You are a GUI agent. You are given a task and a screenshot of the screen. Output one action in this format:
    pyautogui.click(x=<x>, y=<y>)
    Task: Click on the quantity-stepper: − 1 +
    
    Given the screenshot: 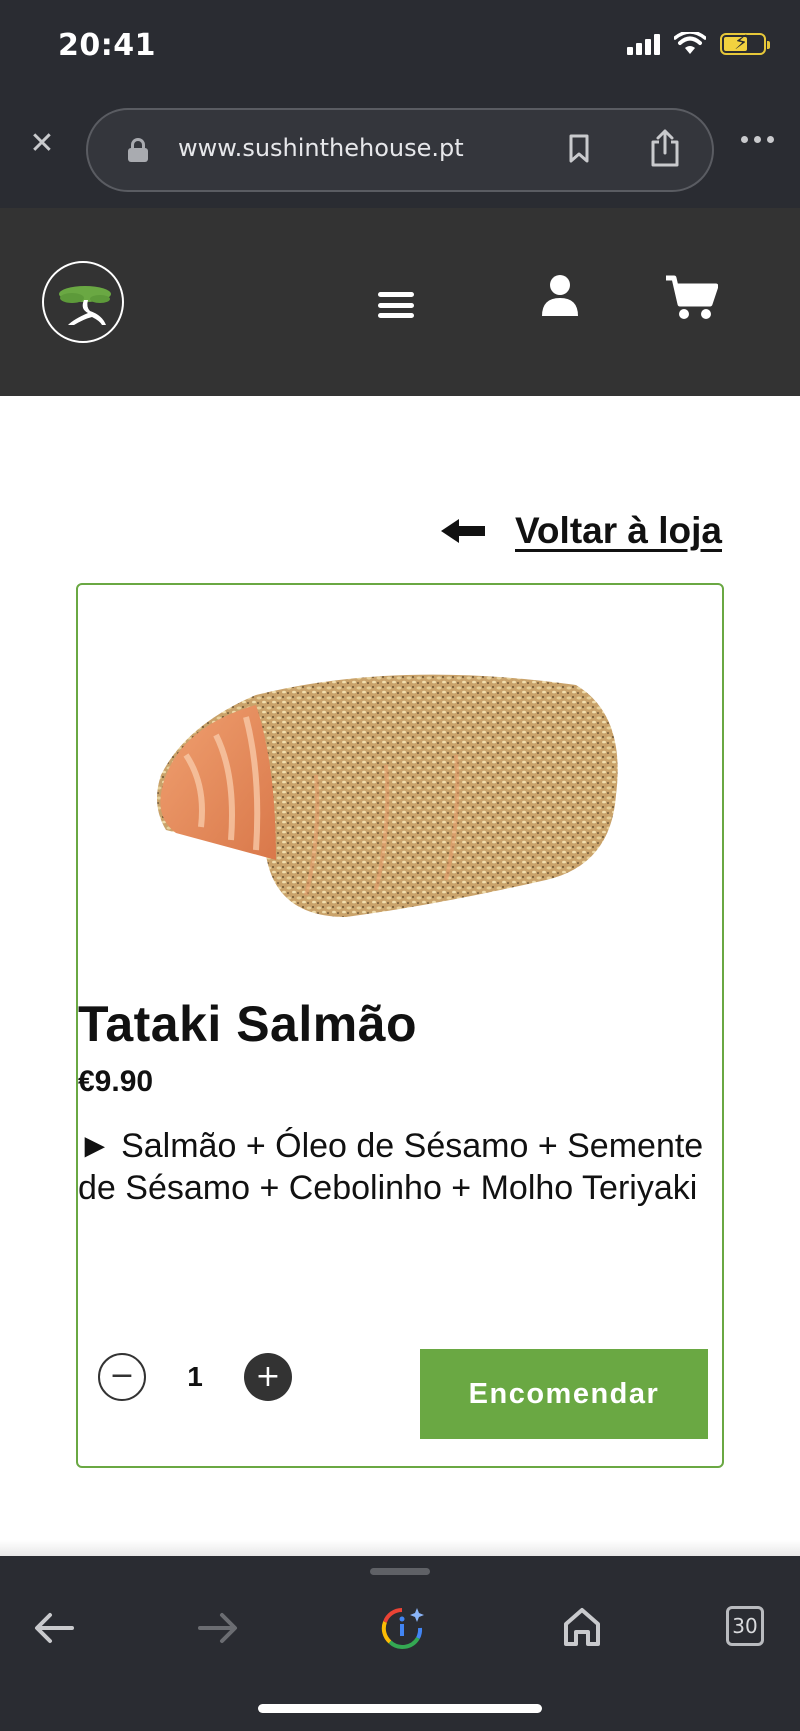 What is the action you would take?
    pyautogui.click(x=195, y=1377)
    